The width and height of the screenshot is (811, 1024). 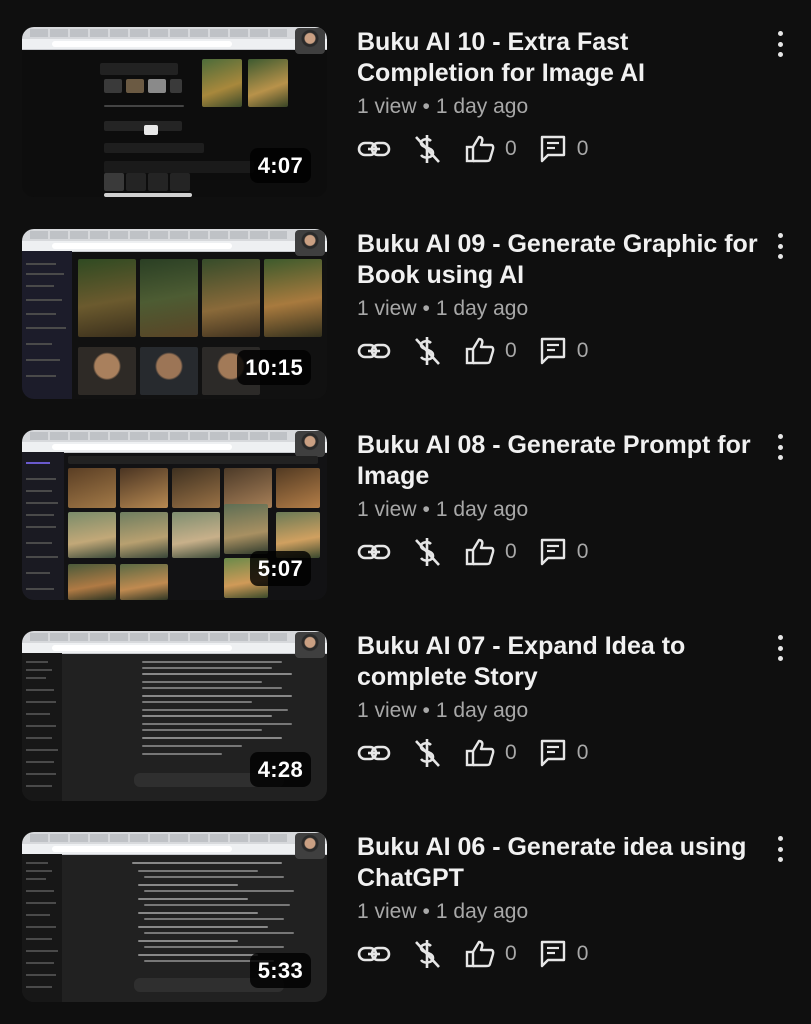 I want to click on video-thumbnail: 4:28, so click(x=174, y=716).